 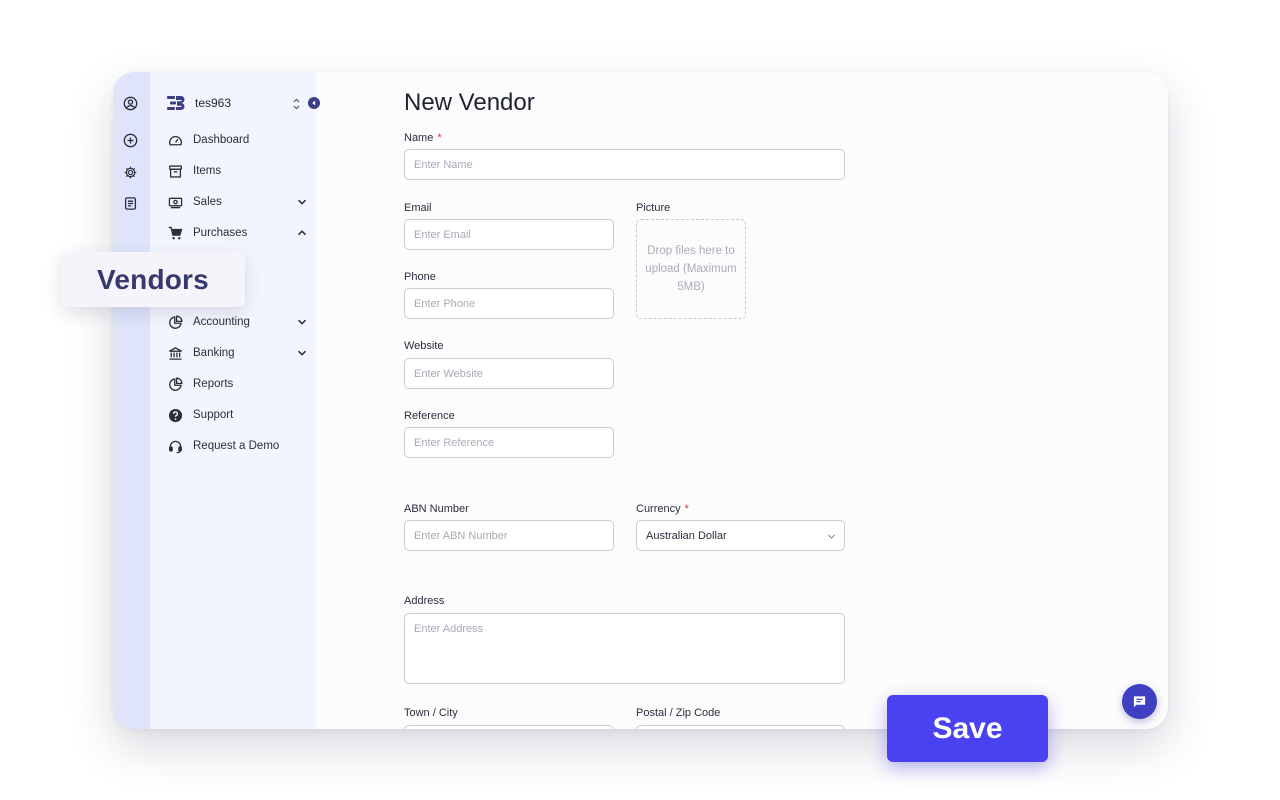 What do you see at coordinates (691, 269) in the screenshot?
I see `picture-dropzone: Drop files here to upload (Maximum 5MB)` at bounding box center [691, 269].